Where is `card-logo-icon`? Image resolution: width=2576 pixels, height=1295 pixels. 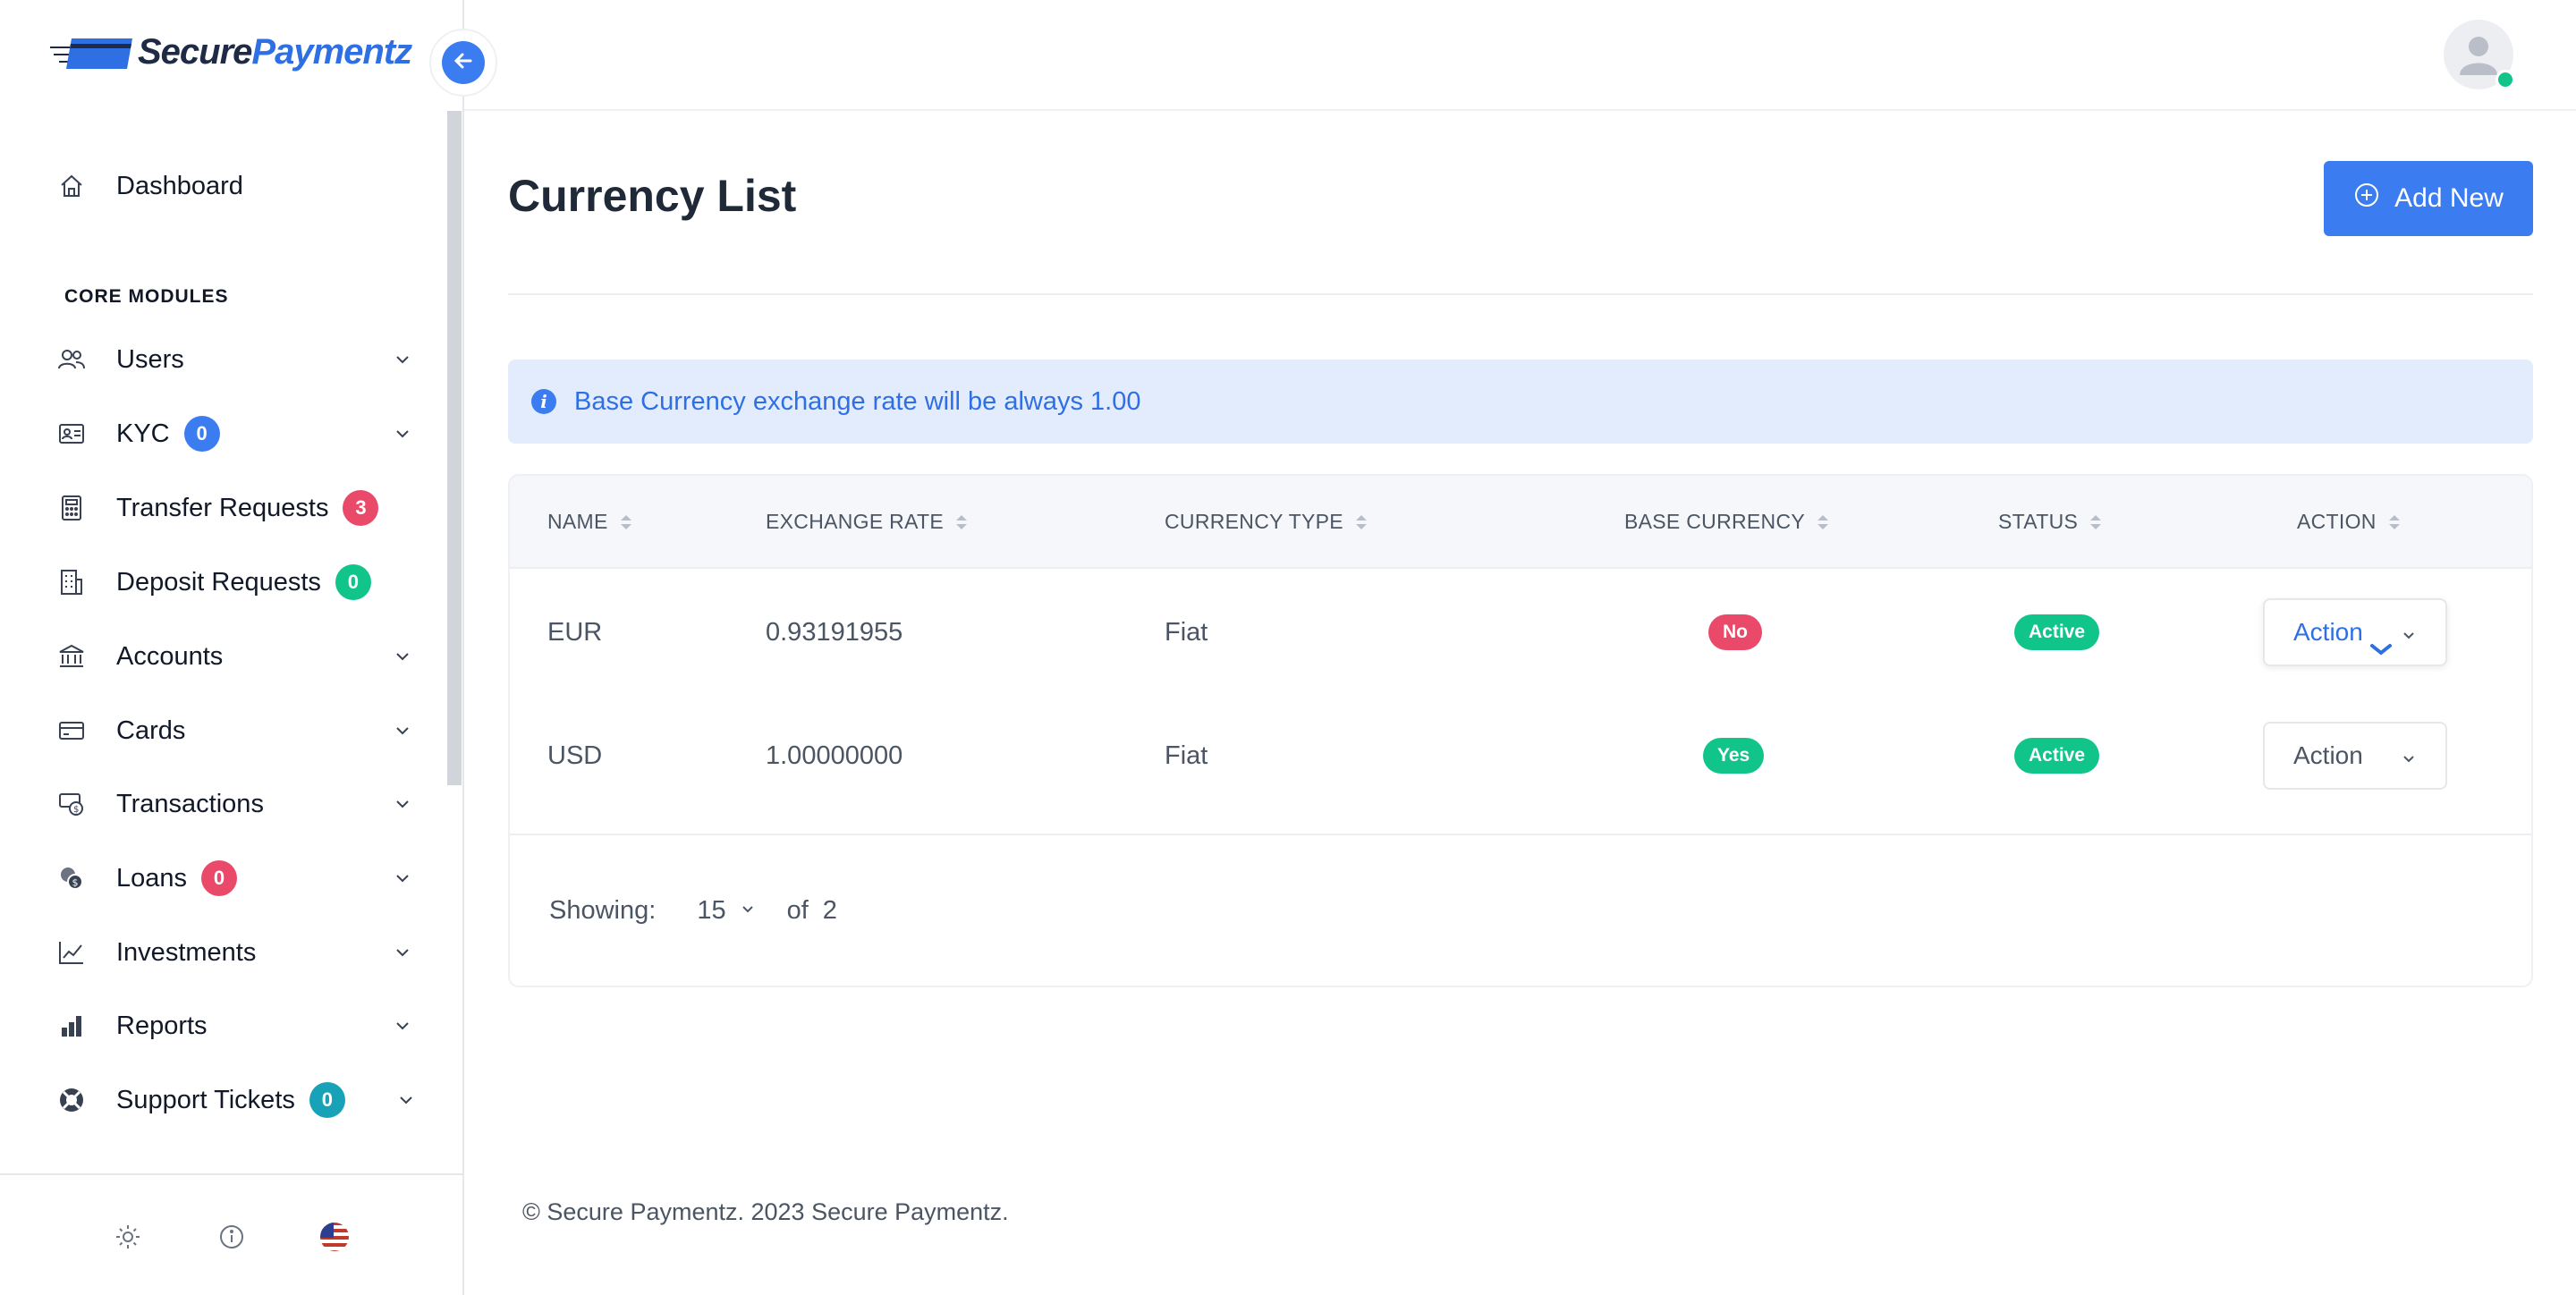
card-logo-icon is located at coordinates (91, 52).